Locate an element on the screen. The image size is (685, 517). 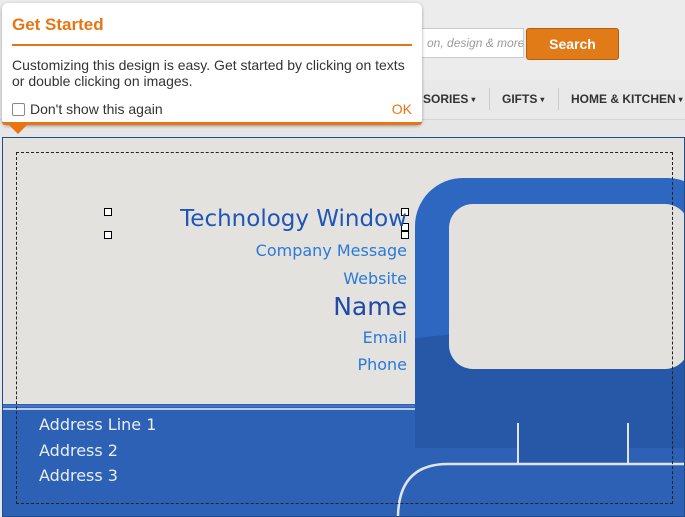
nav-item-label: SORIES is located at coordinates (446, 99).